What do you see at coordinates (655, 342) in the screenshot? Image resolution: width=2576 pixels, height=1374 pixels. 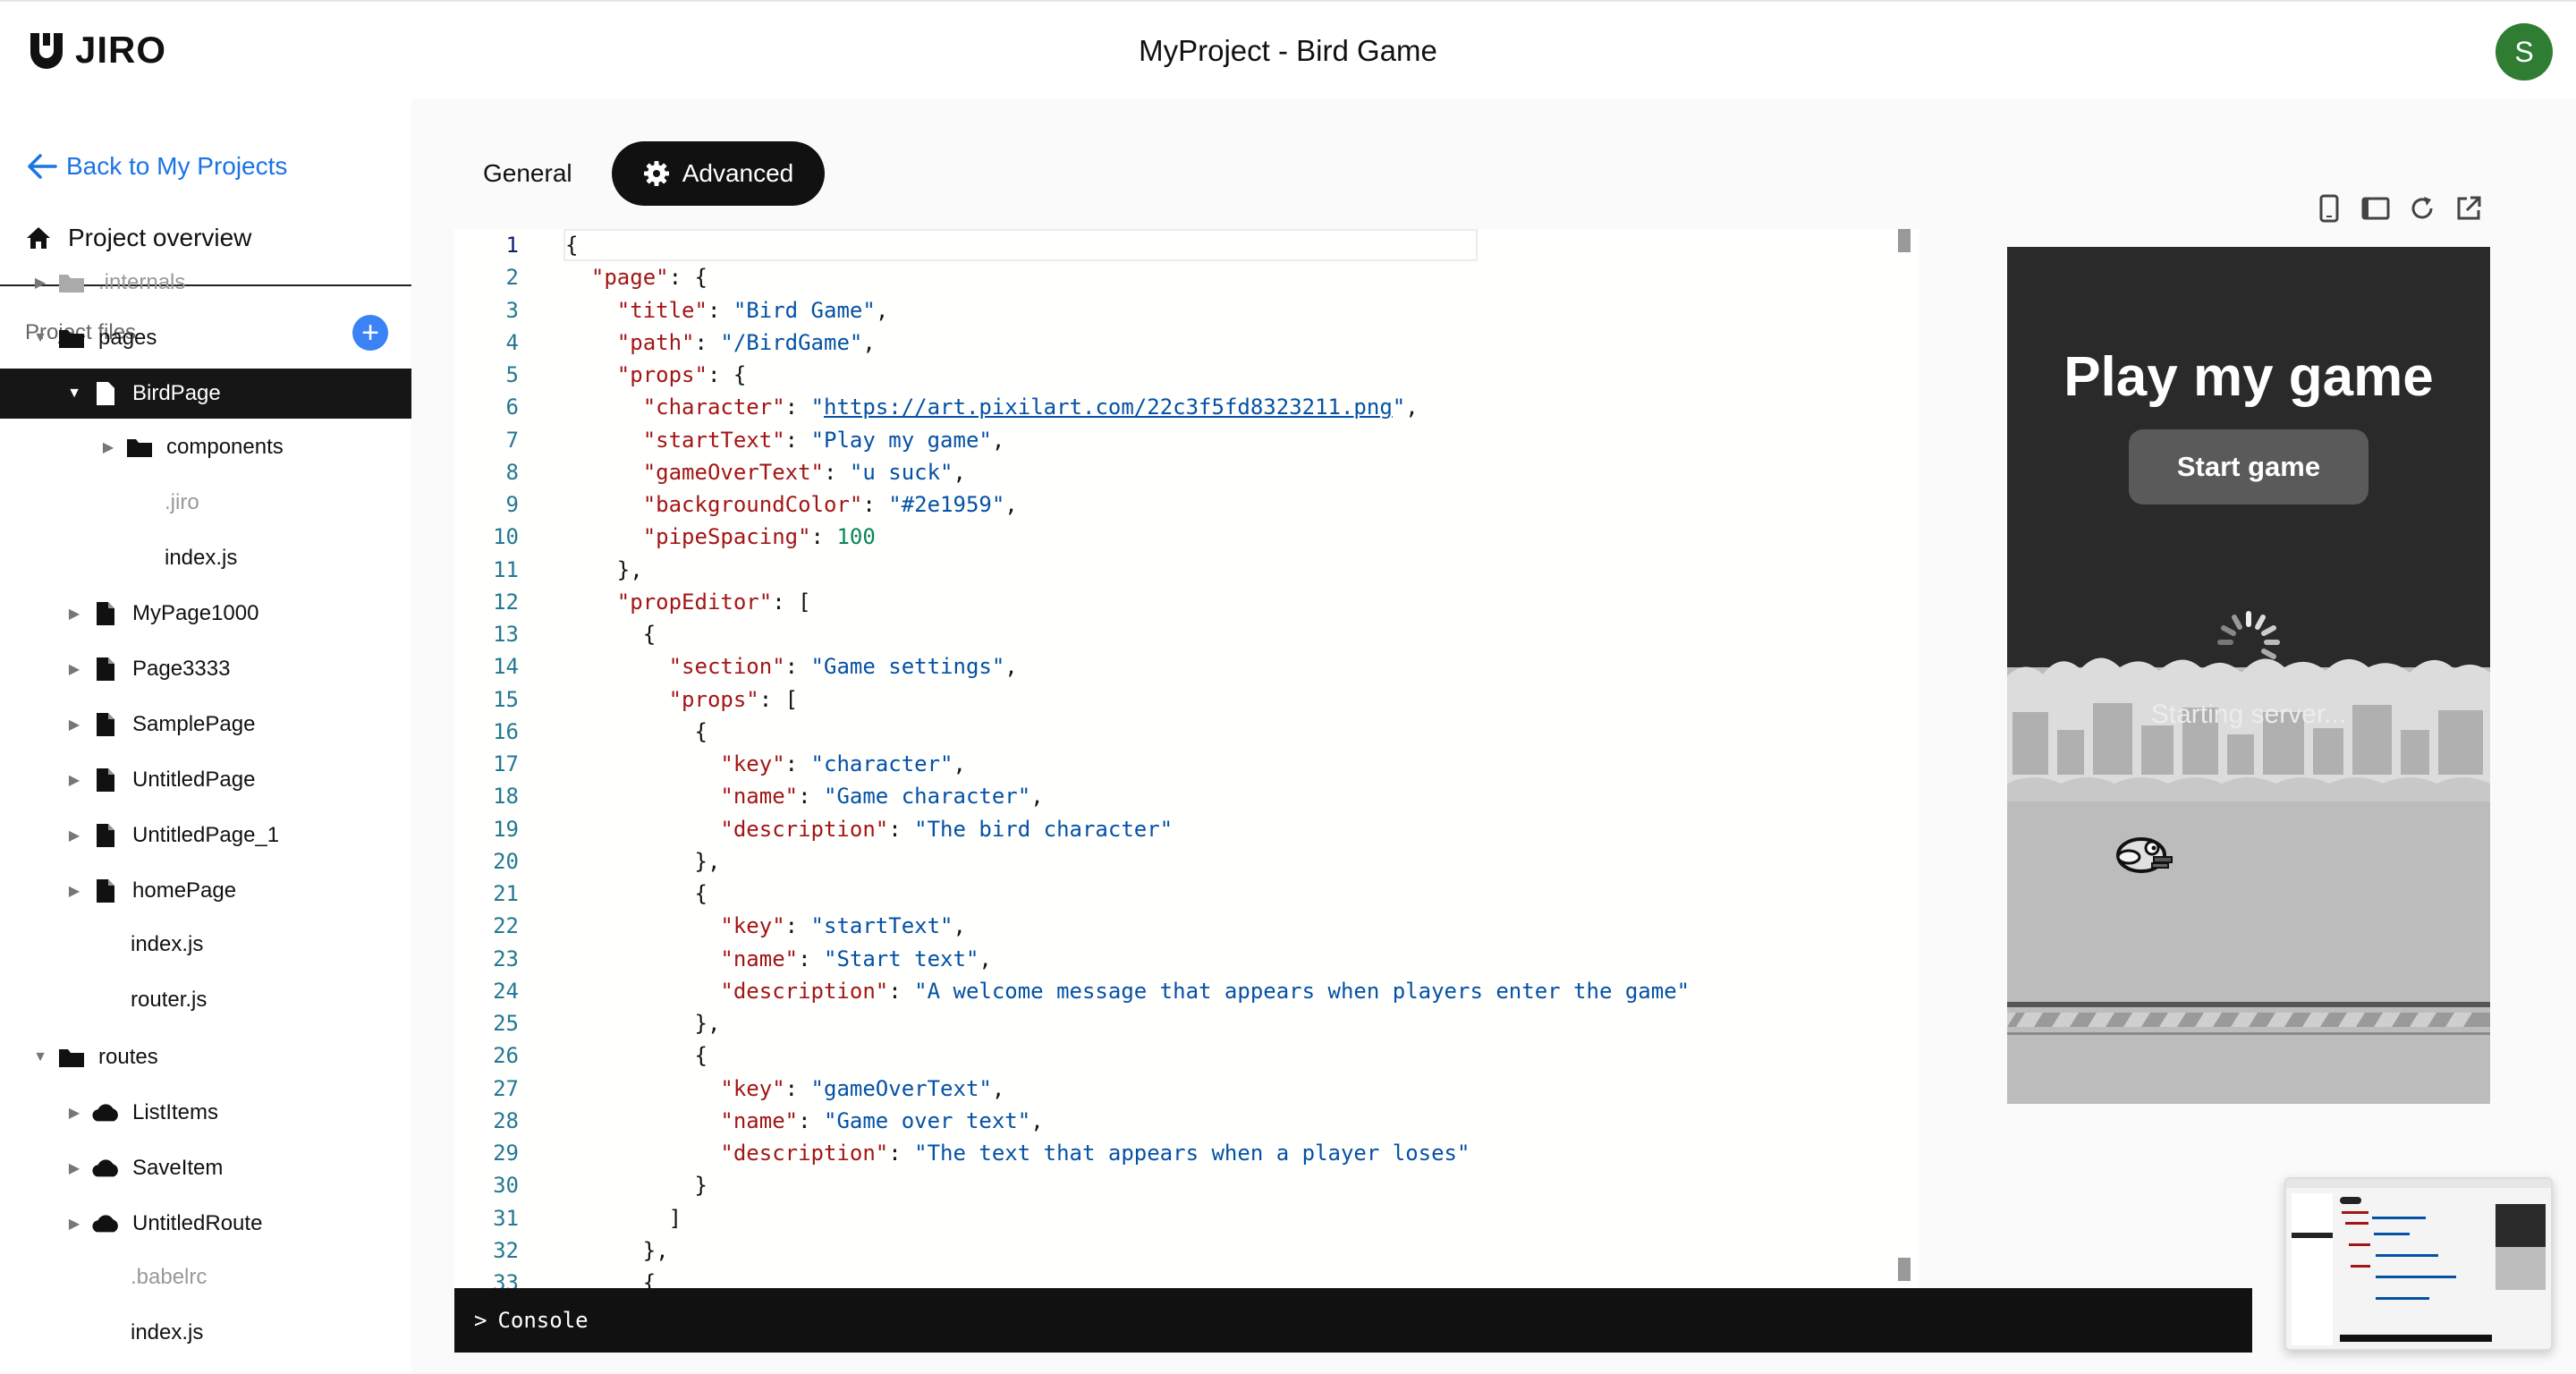 I see `code-token: "path"` at bounding box center [655, 342].